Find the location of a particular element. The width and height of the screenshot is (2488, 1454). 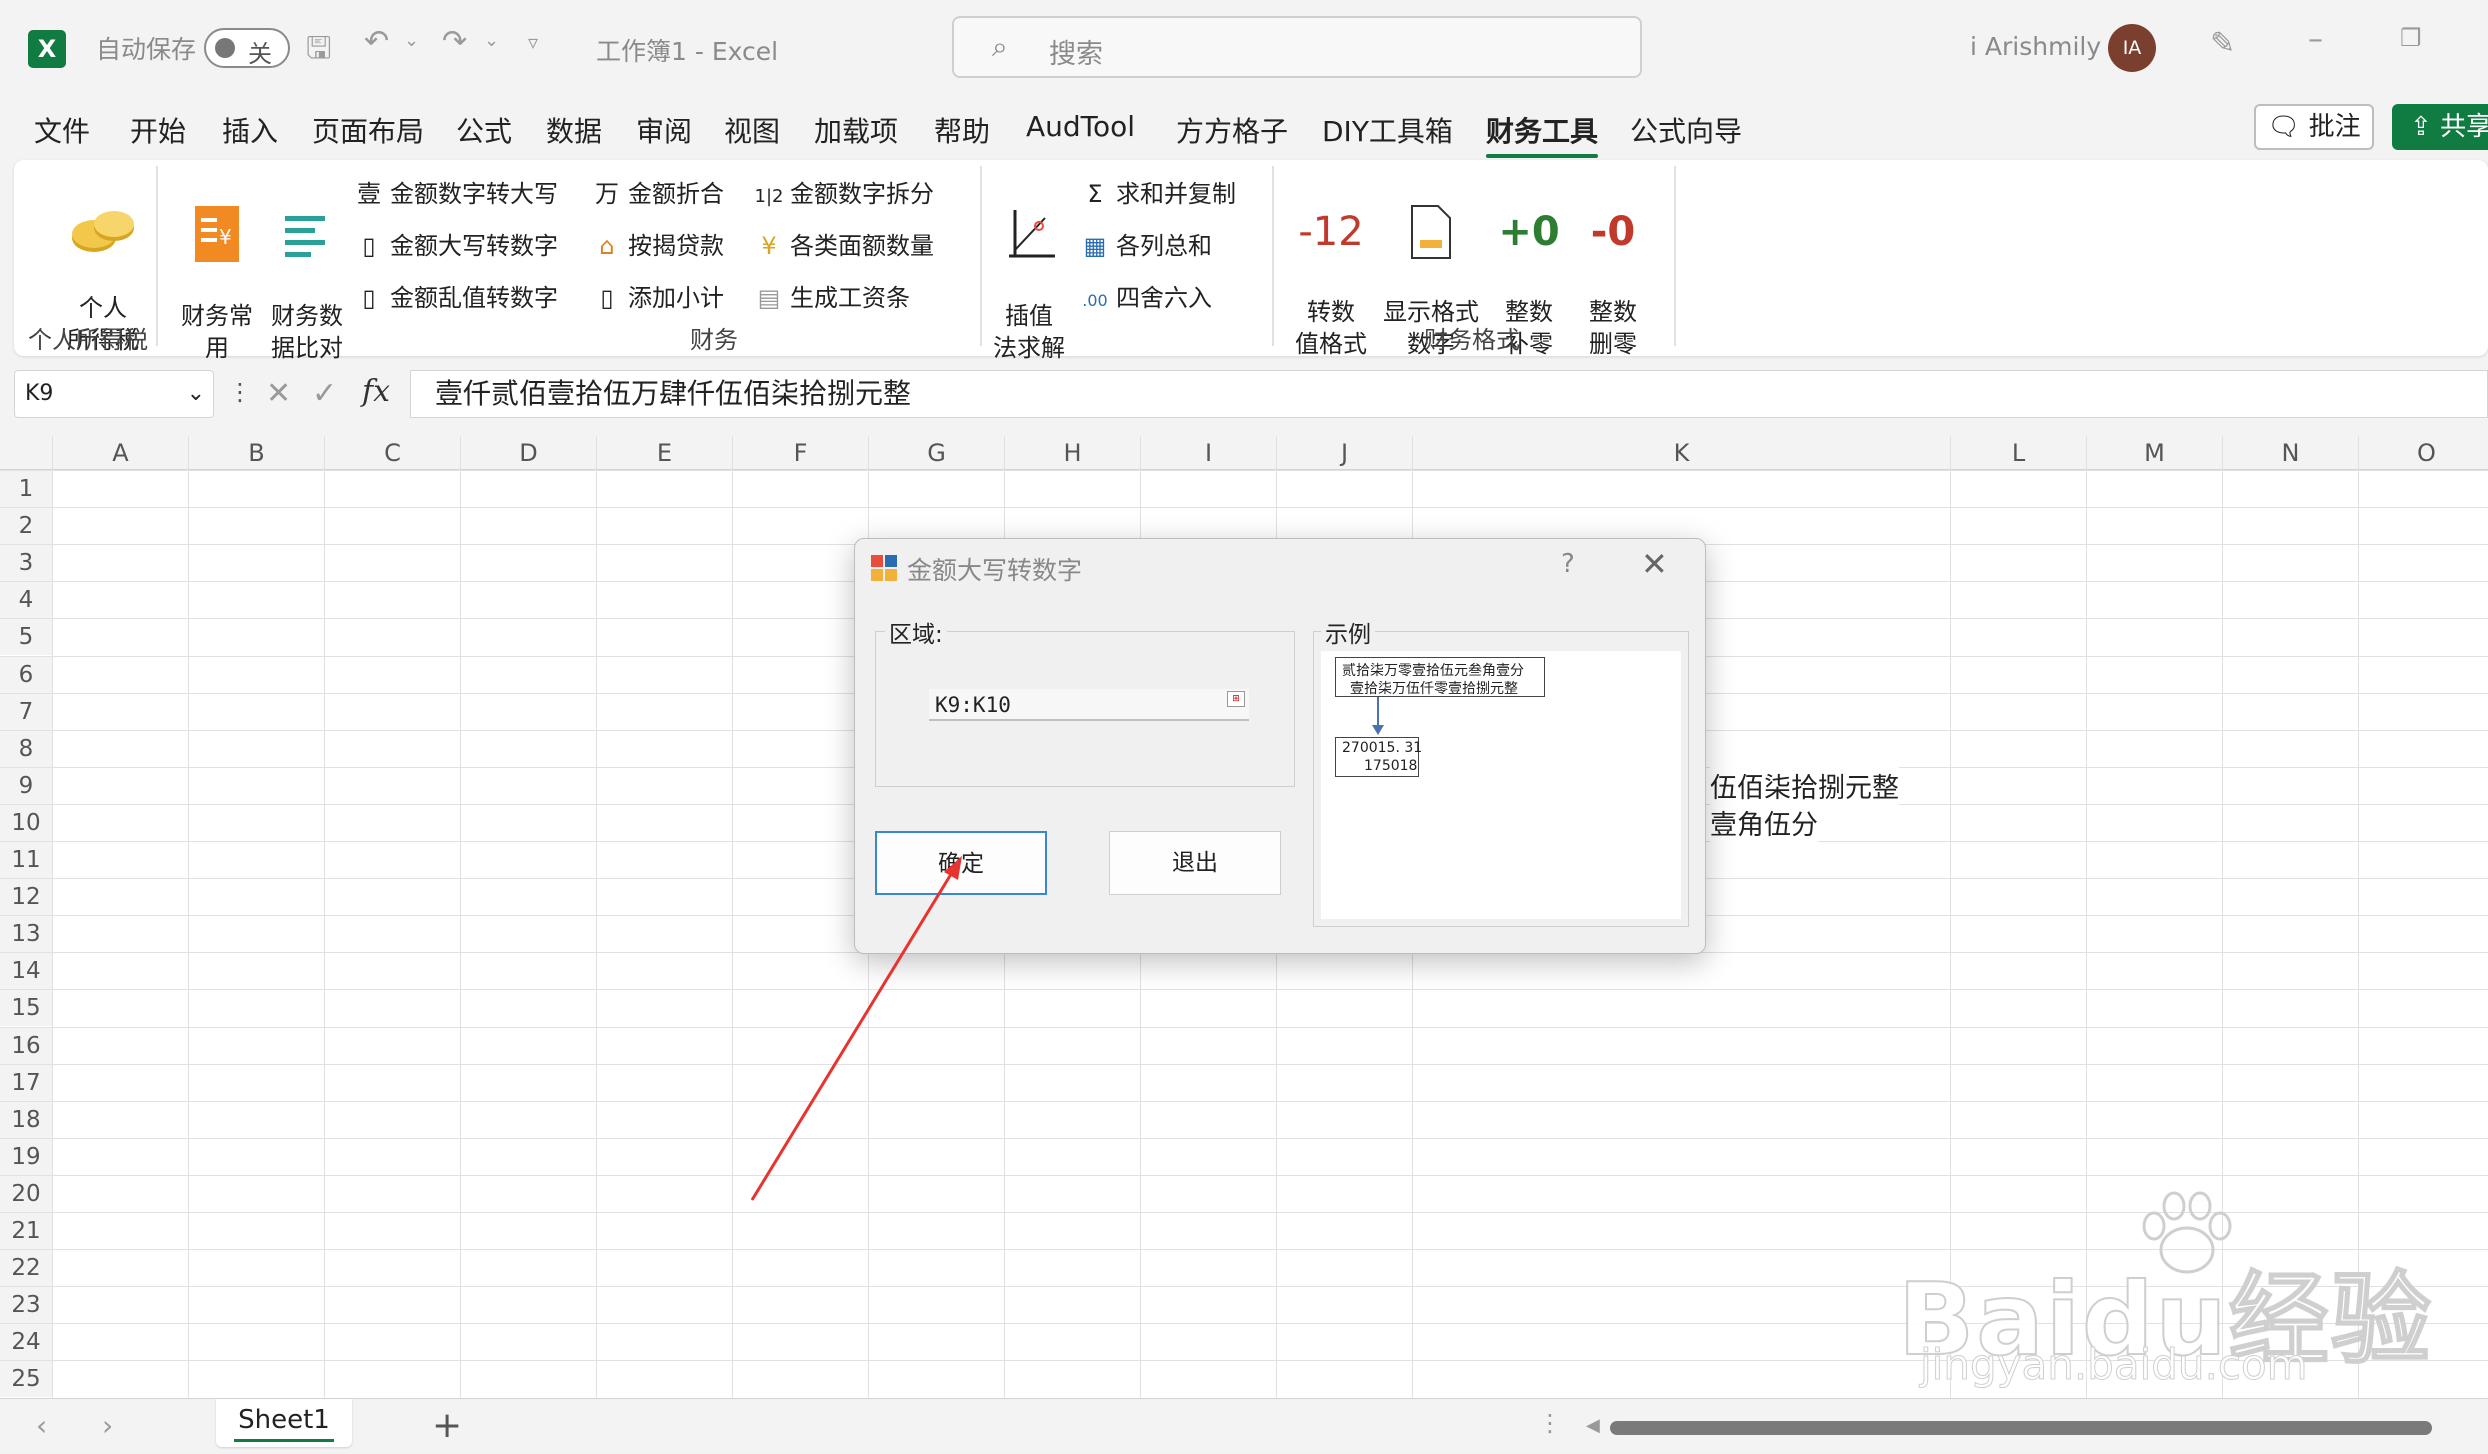

customize-qat-icon: ▿ is located at coordinates (533, 42).